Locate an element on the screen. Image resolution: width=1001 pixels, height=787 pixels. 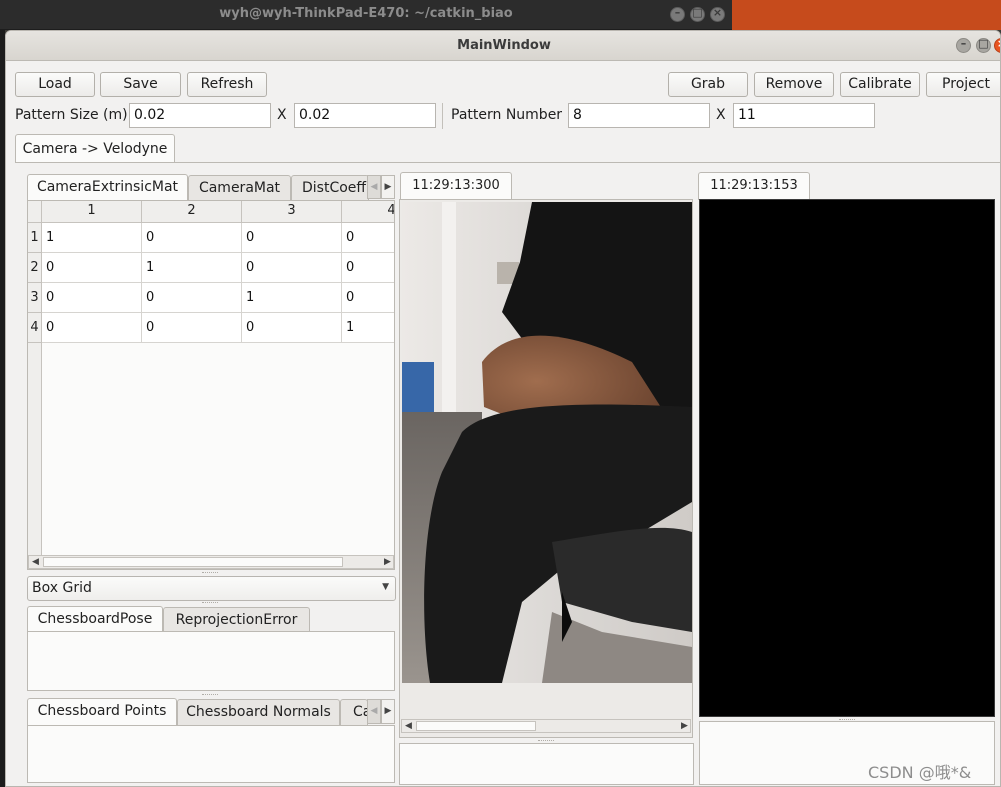
row-header: 1 is located at coordinates (35, 238).